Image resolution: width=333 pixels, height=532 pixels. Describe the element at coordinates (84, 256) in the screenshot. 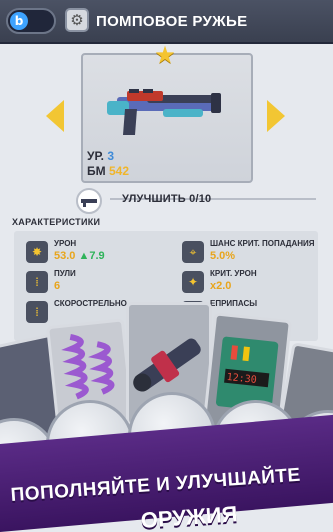

I see `bonus-arrow-icon: ▲` at that location.